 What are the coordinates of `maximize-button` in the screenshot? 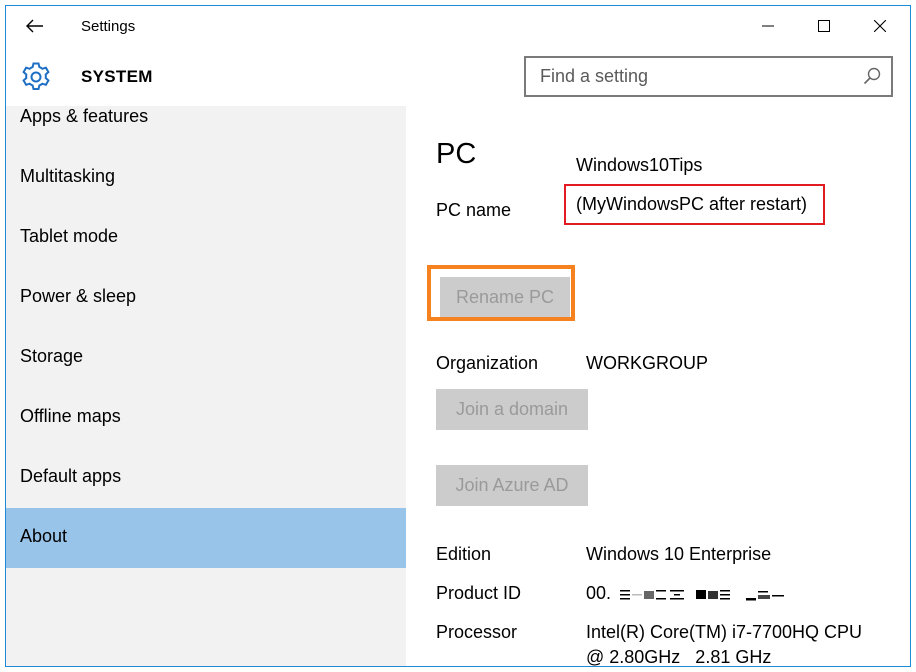 It's located at (824, 26).